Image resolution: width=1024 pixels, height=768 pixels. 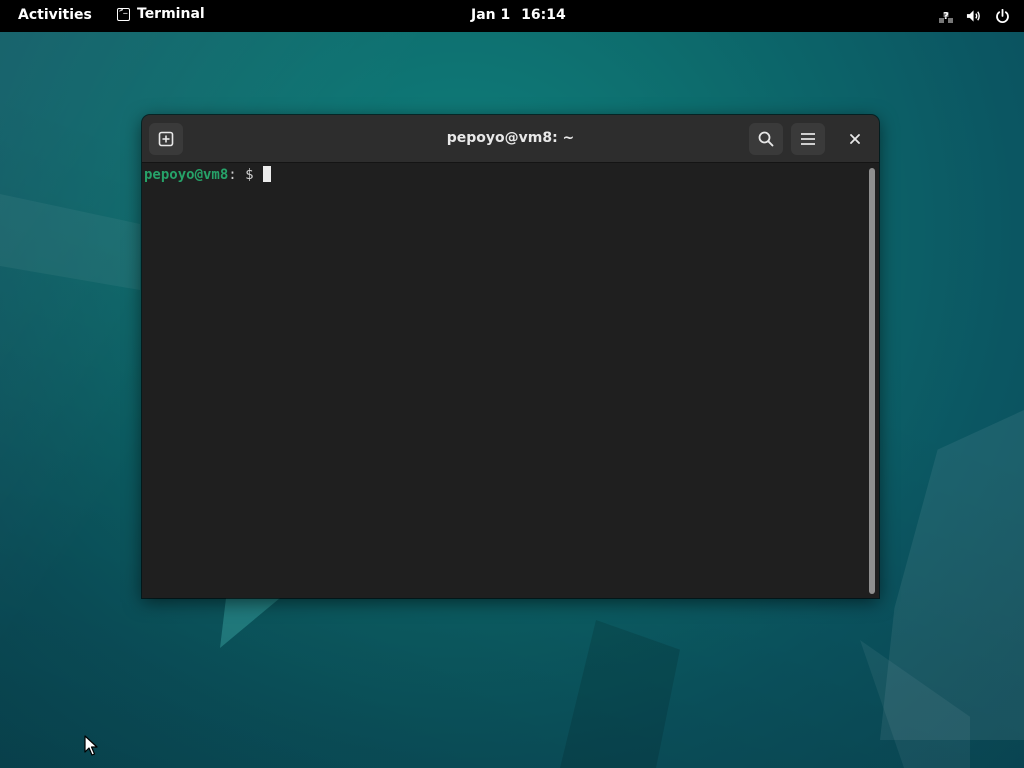 I want to click on system-tray: ?, so click(x=974, y=16).